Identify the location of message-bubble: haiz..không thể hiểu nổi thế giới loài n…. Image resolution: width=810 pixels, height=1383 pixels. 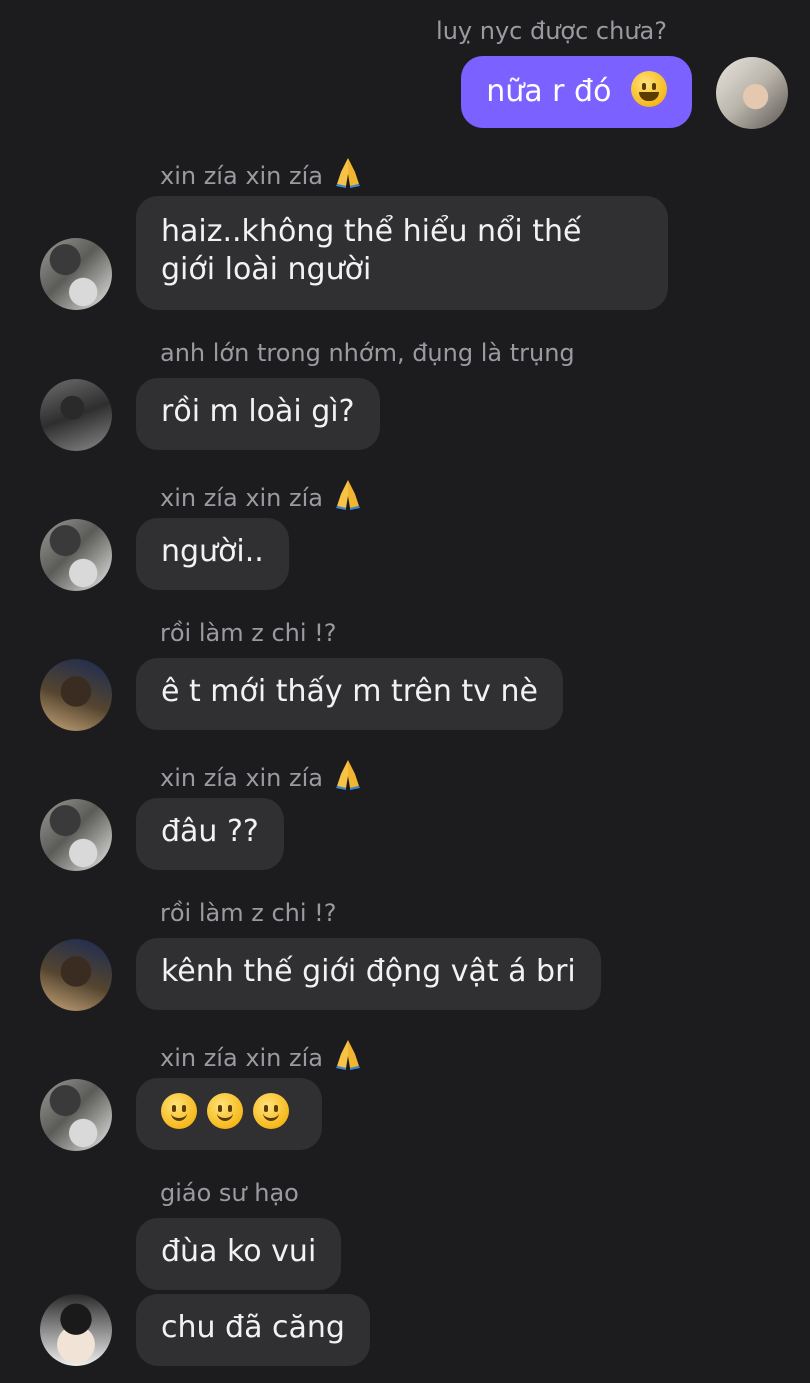
(402, 253).